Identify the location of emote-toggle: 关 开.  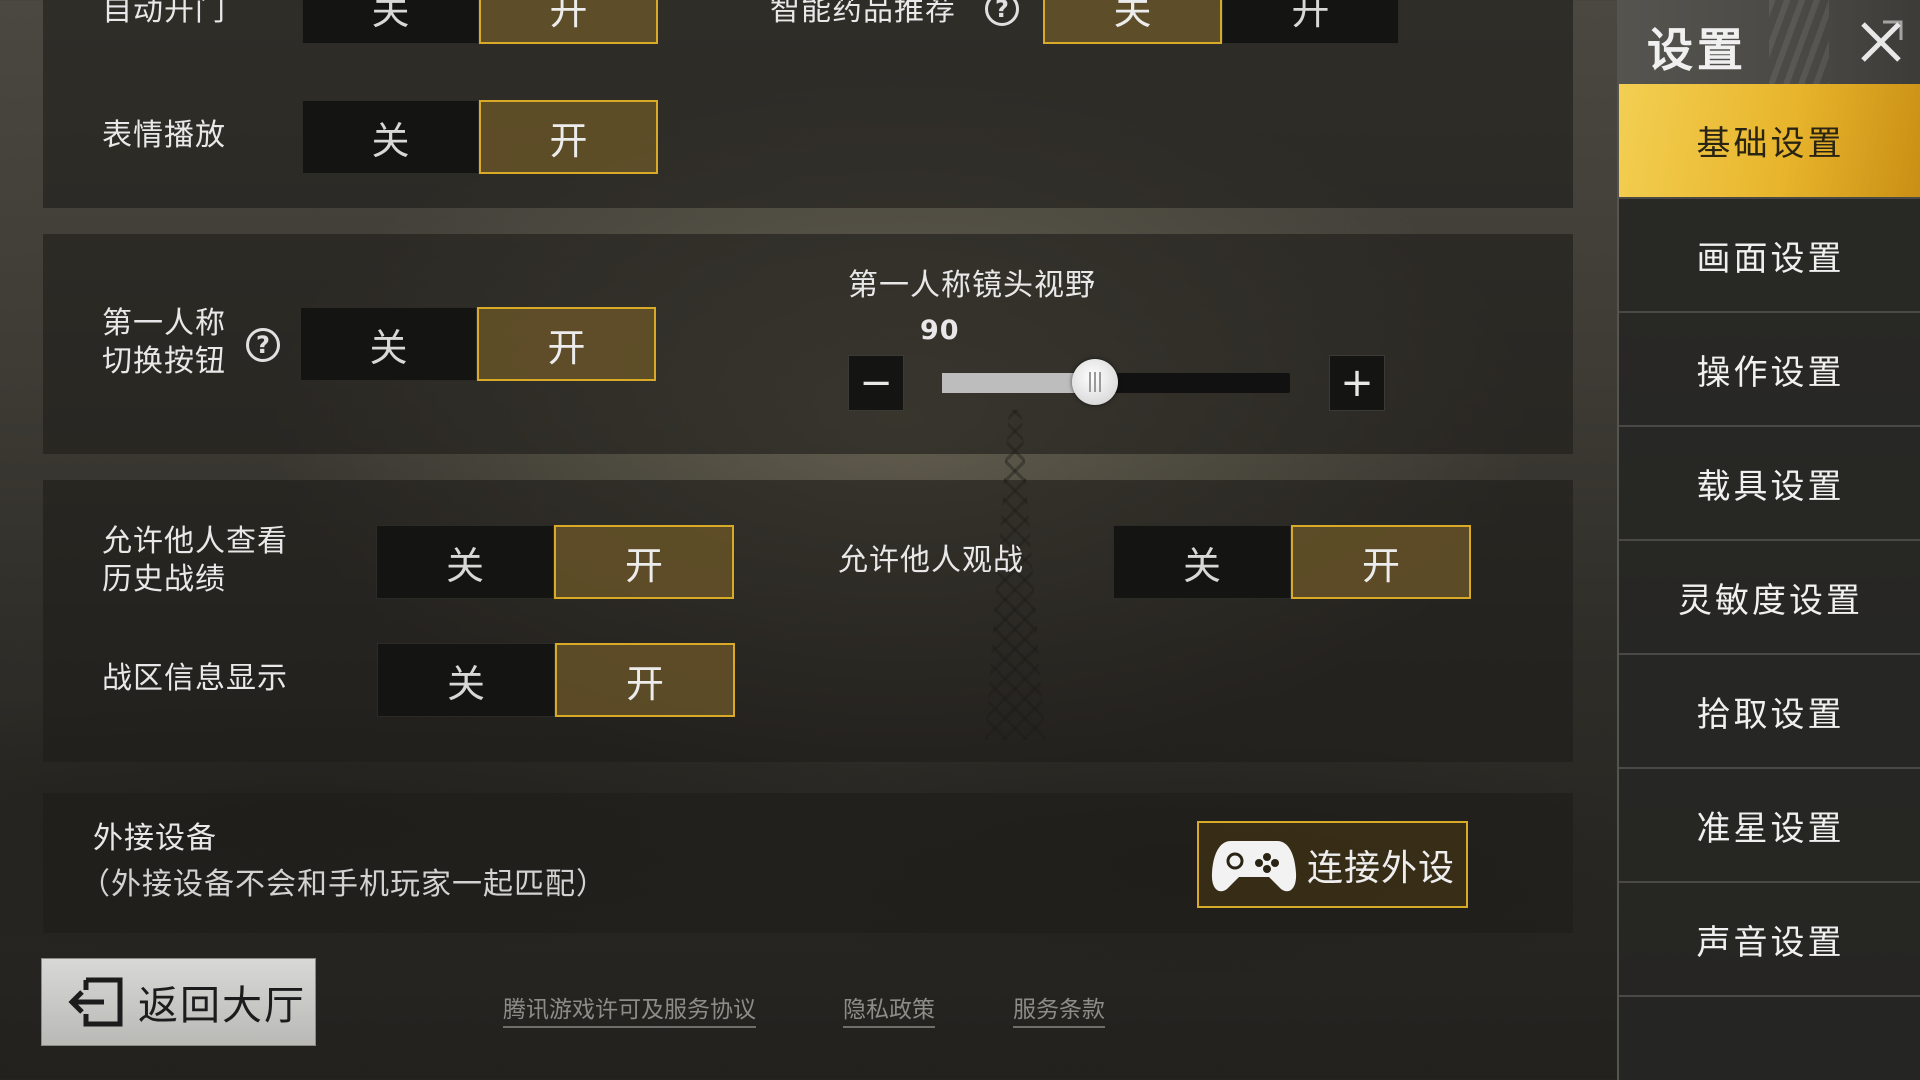
(480, 137).